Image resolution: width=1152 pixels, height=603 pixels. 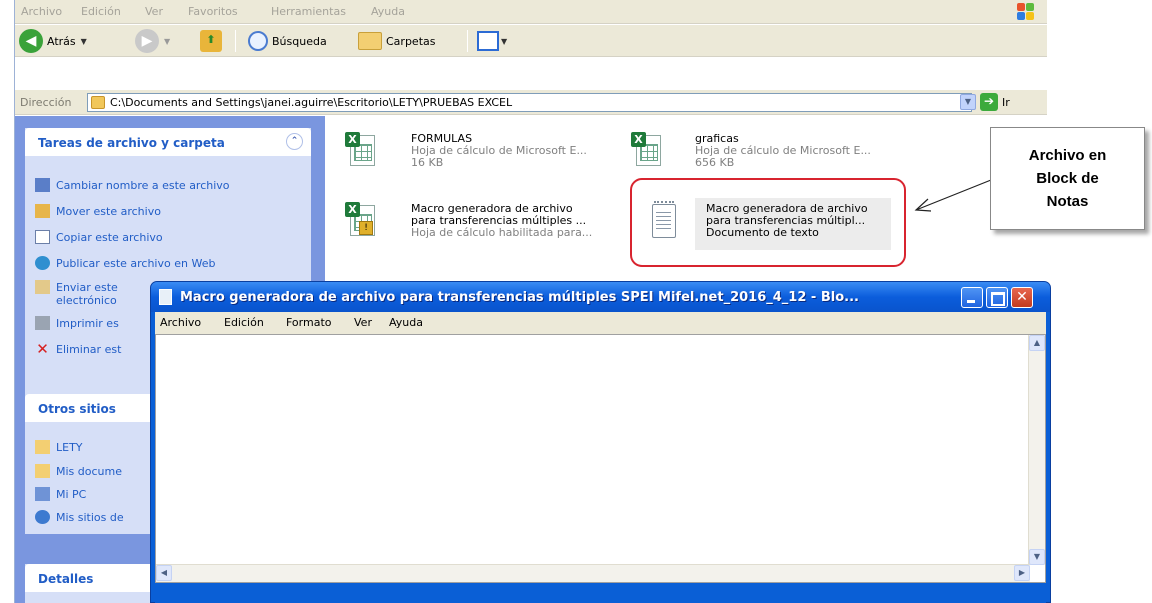 I want to click on callout-line-3: Notas, so click(x=1067, y=201).